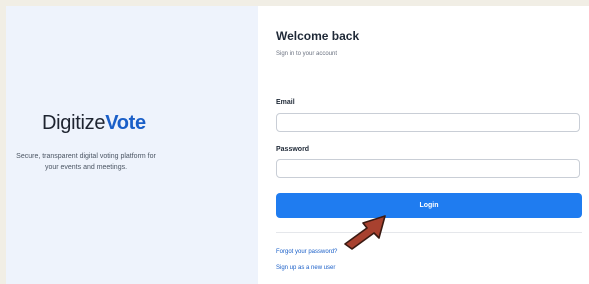  What do you see at coordinates (318, 36) in the screenshot?
I see `page-title: Welcome back` at bounding box center [318, 36].